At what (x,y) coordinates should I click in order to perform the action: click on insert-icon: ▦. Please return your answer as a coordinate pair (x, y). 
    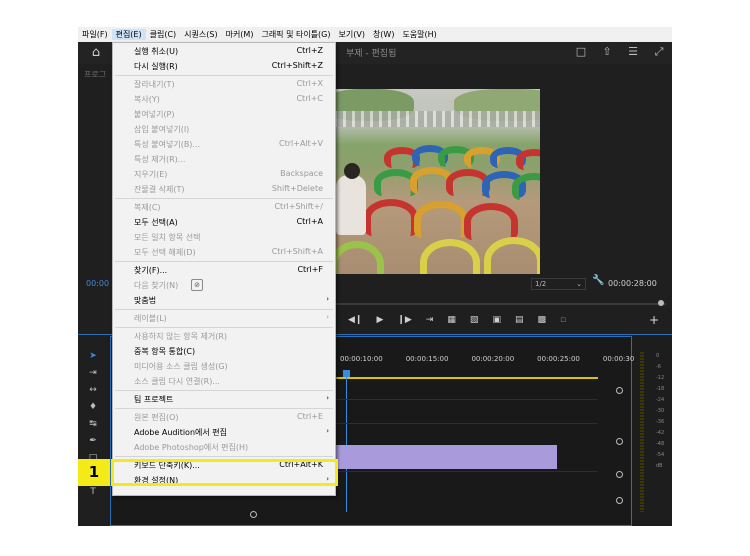
    Looking at the image, I should click on (451, 320).